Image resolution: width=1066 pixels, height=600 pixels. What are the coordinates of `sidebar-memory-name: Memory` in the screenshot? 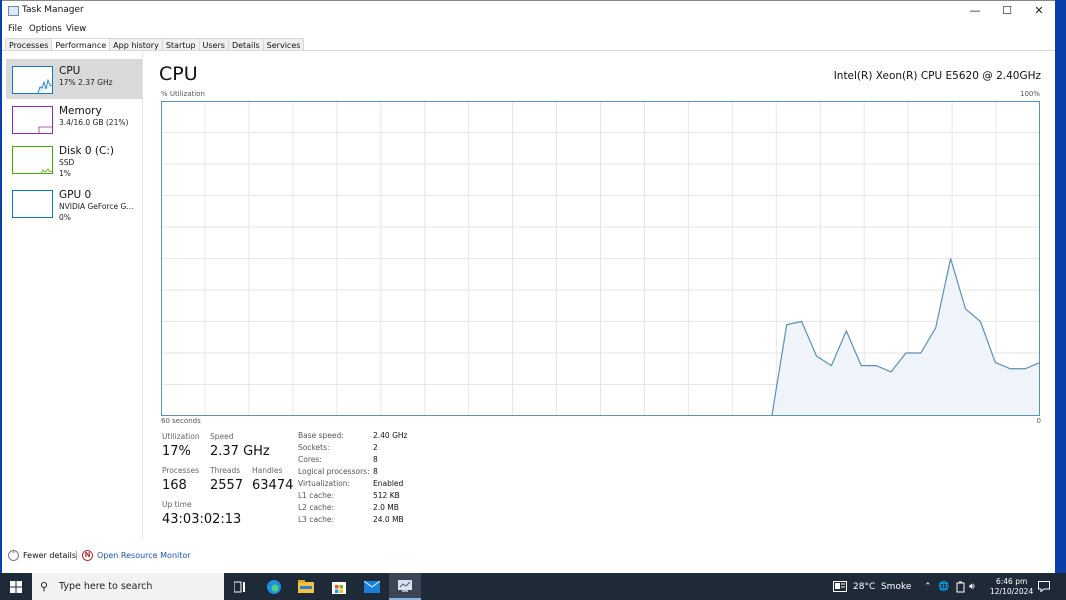 It's located at (80, 111).